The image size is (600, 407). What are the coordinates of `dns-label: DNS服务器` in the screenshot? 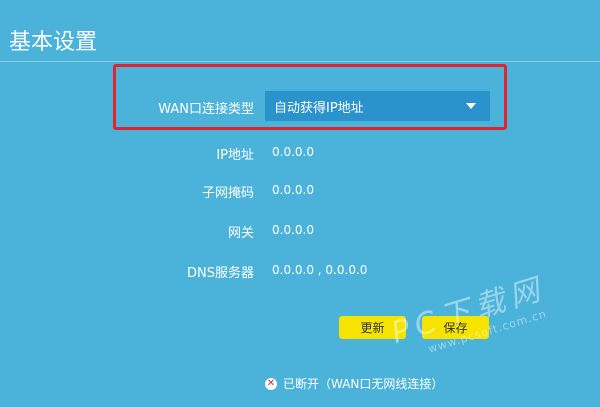 It's located at (220, 273).